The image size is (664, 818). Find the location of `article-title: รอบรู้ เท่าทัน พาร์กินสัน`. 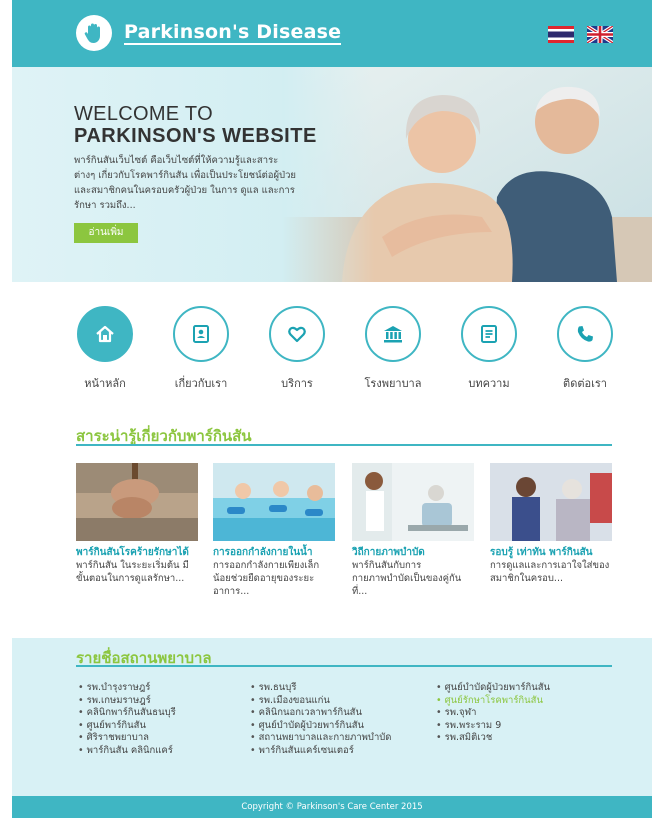

article-title: รอบรู้ เท่าทัน พาร์กินสัน is located at coordinates (551, 552).